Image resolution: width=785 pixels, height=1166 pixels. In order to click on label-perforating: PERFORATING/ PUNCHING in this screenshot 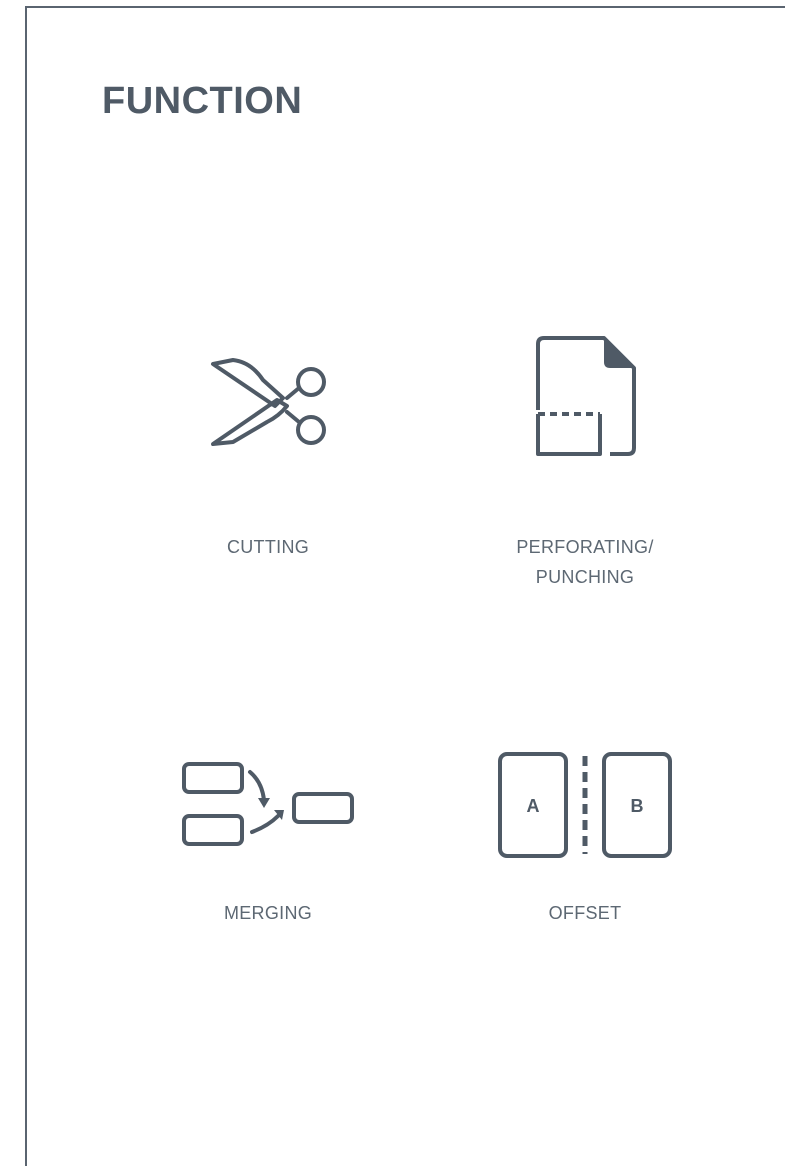, I will do `click(585, 562)`.